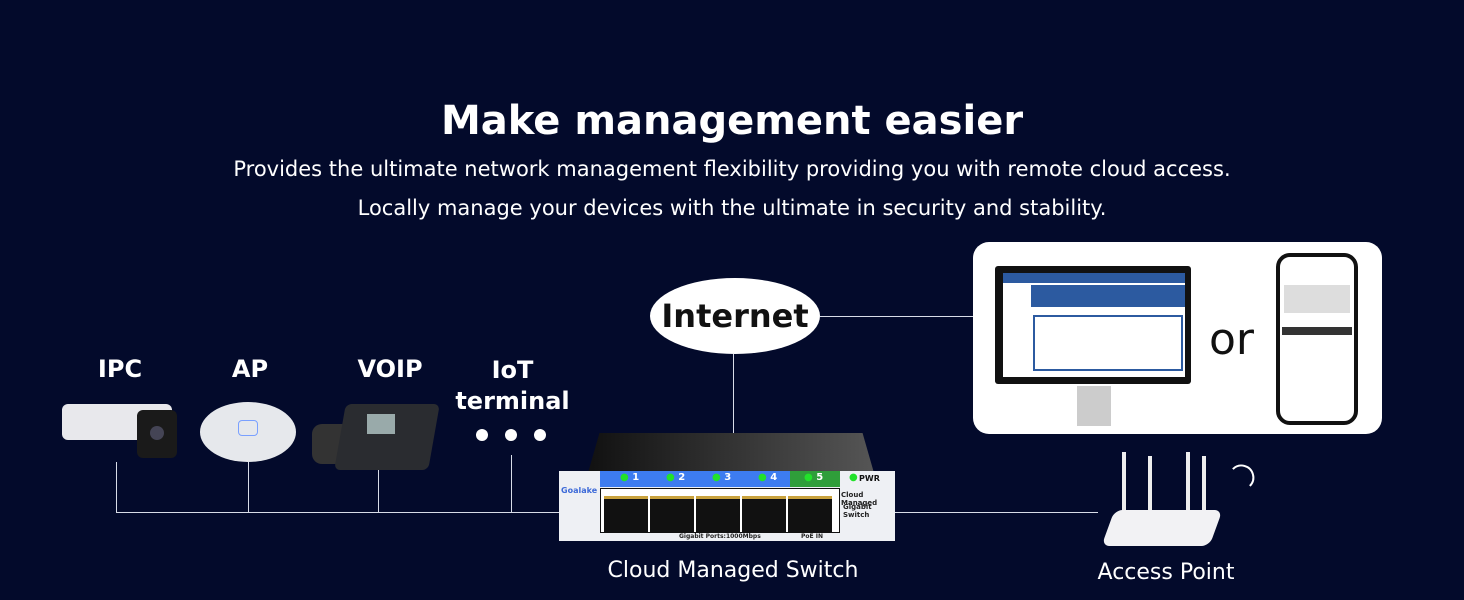  I want to click on lan-line, so click(339, 512).